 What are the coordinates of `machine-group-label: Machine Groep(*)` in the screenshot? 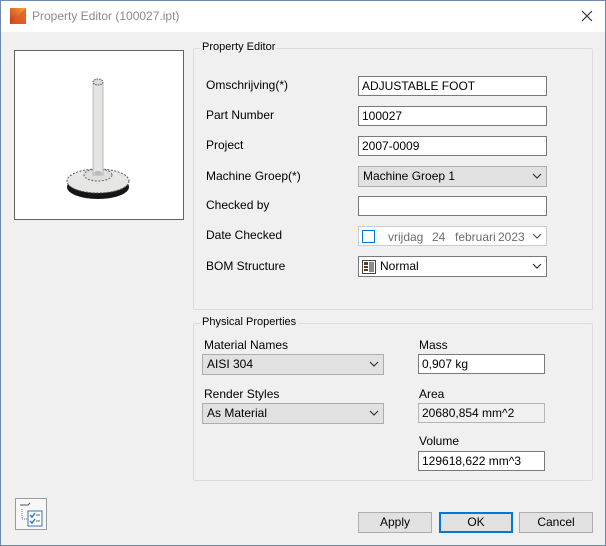 It's located at (253, 176).